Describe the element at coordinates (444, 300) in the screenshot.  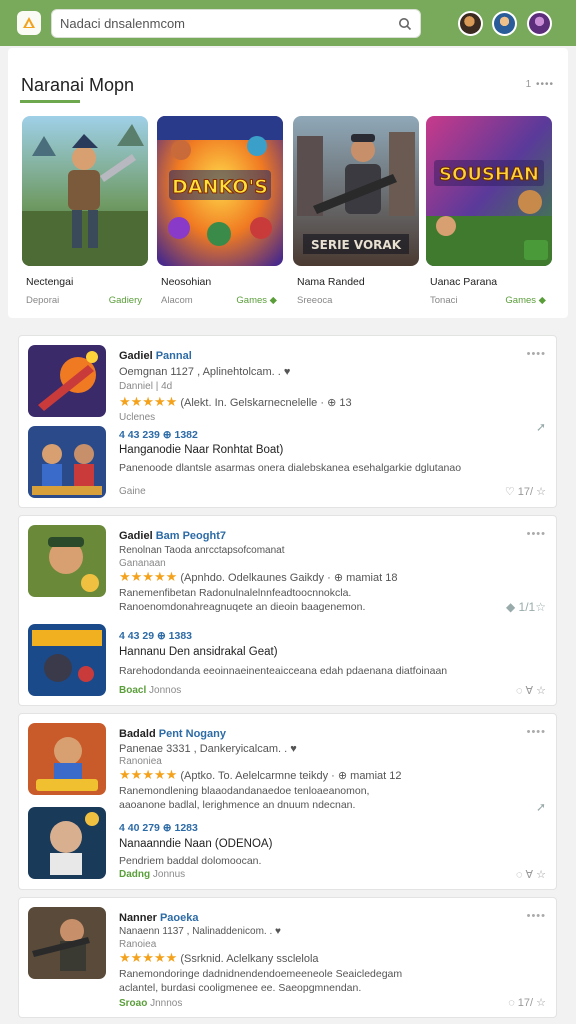
I see `featured-sub: Tonaci` at that location.